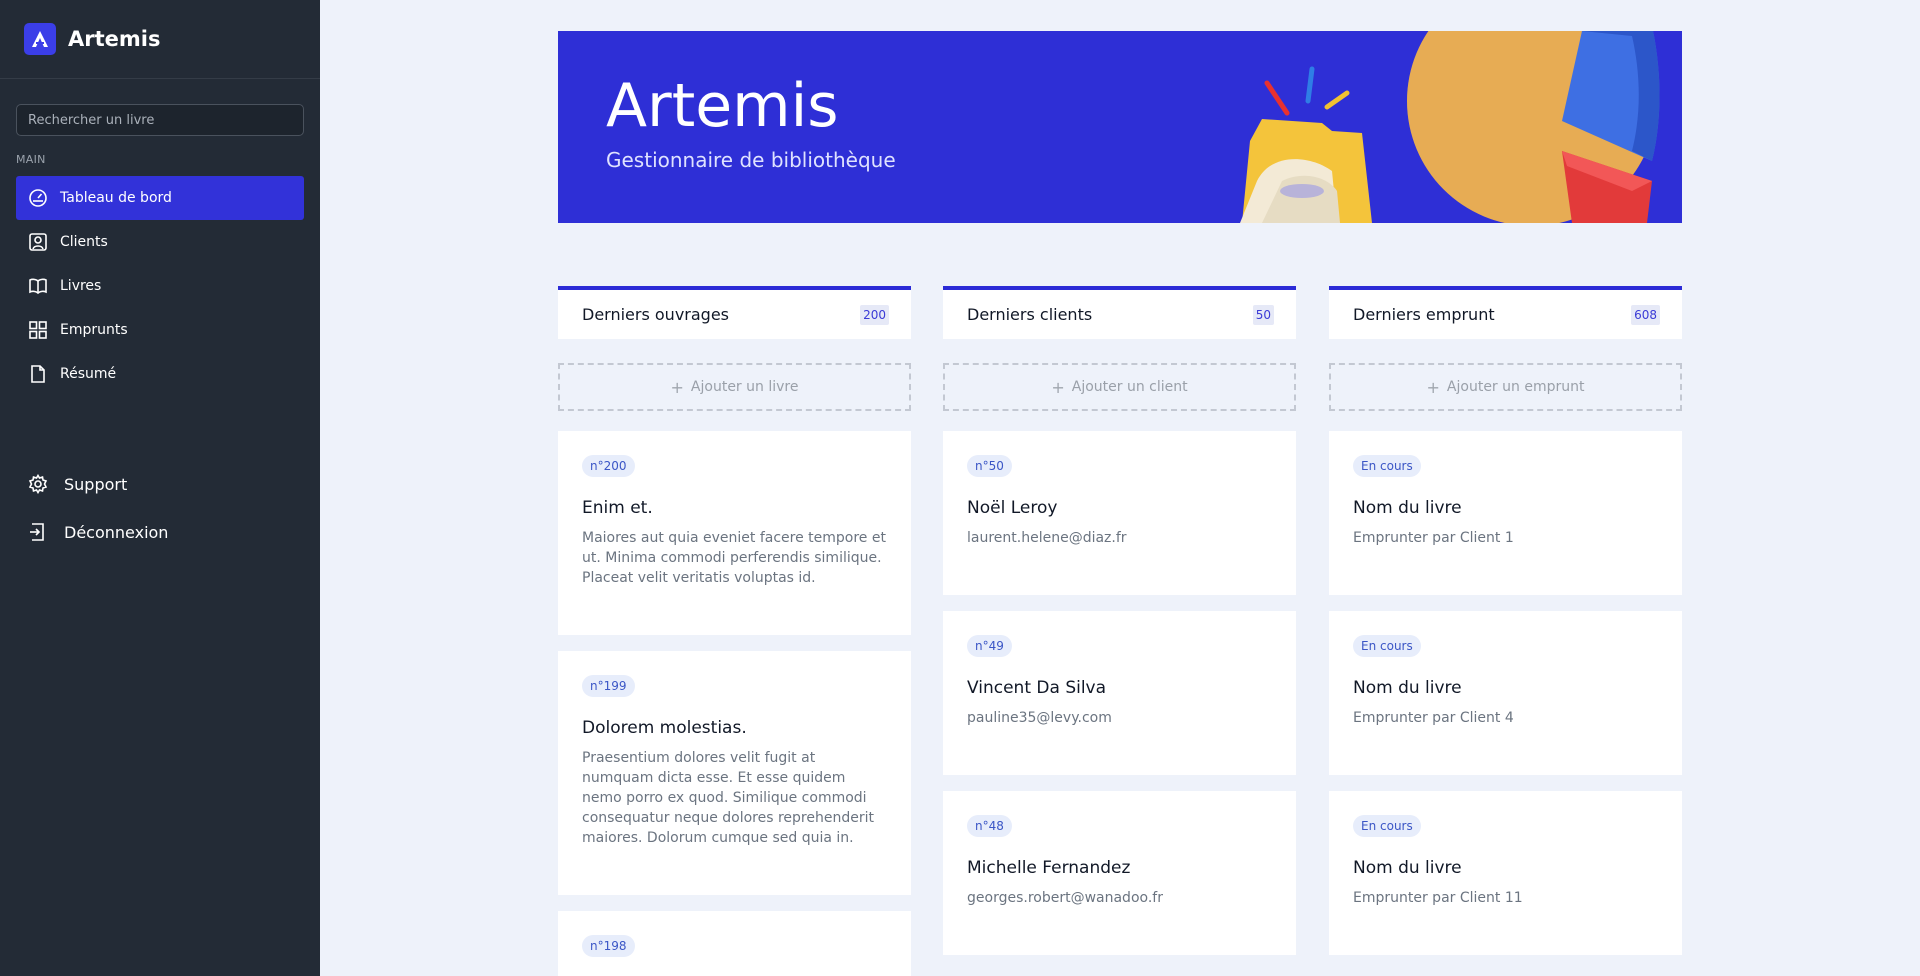 Image resolution: width=1920 pixels, height=976 pixels. What do you see at coordinates (38, 198) in the screenshot?
I see `dashboard-icon` at bounding box center [38, 198].